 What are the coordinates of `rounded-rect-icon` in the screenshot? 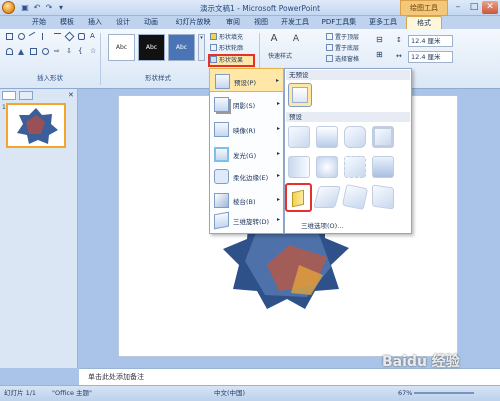 It's located at (81, 36).